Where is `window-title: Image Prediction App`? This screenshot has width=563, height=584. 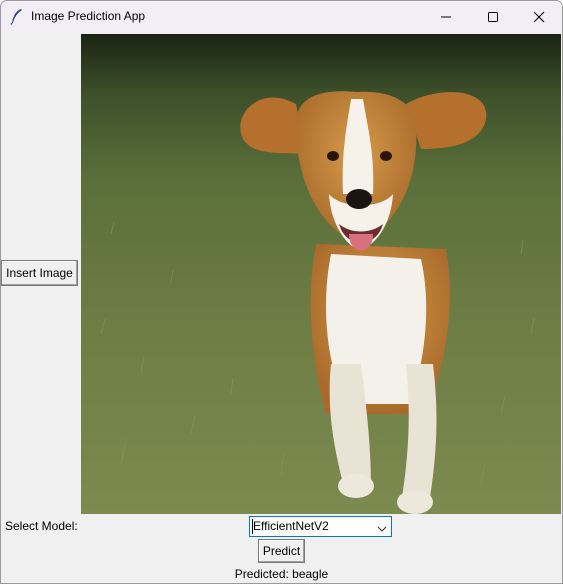 window-title: Image Prediction App is located at coordinates (88, 16).